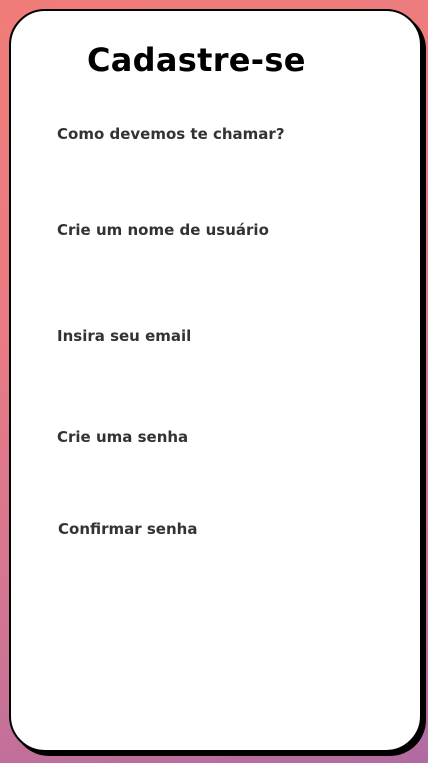  Describe the element at coordinates (128, 529) in the screenshot. I see `confirm-password-field-label: Confirmar senha` at that location.